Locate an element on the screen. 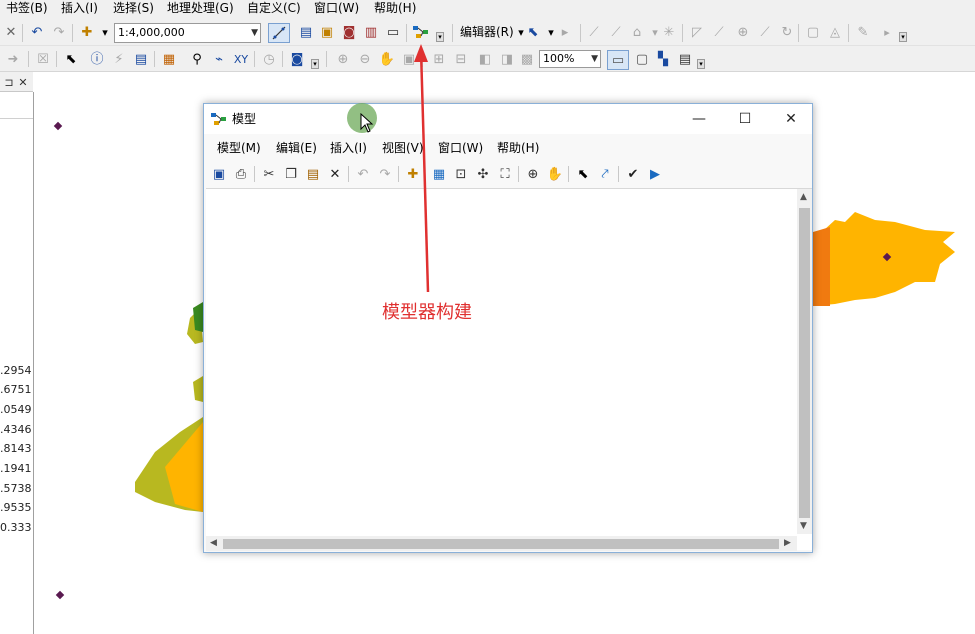  split-icon: ⟋ is located at coordinates (765, 32).